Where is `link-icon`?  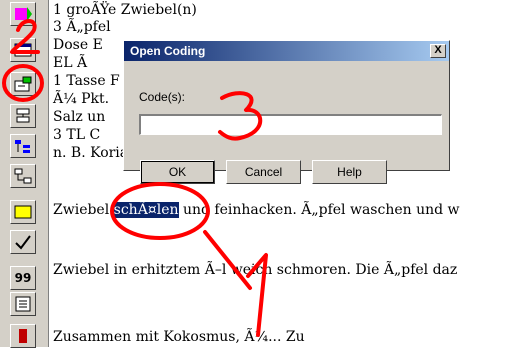
link-icon is located at coordinates (23, 116).